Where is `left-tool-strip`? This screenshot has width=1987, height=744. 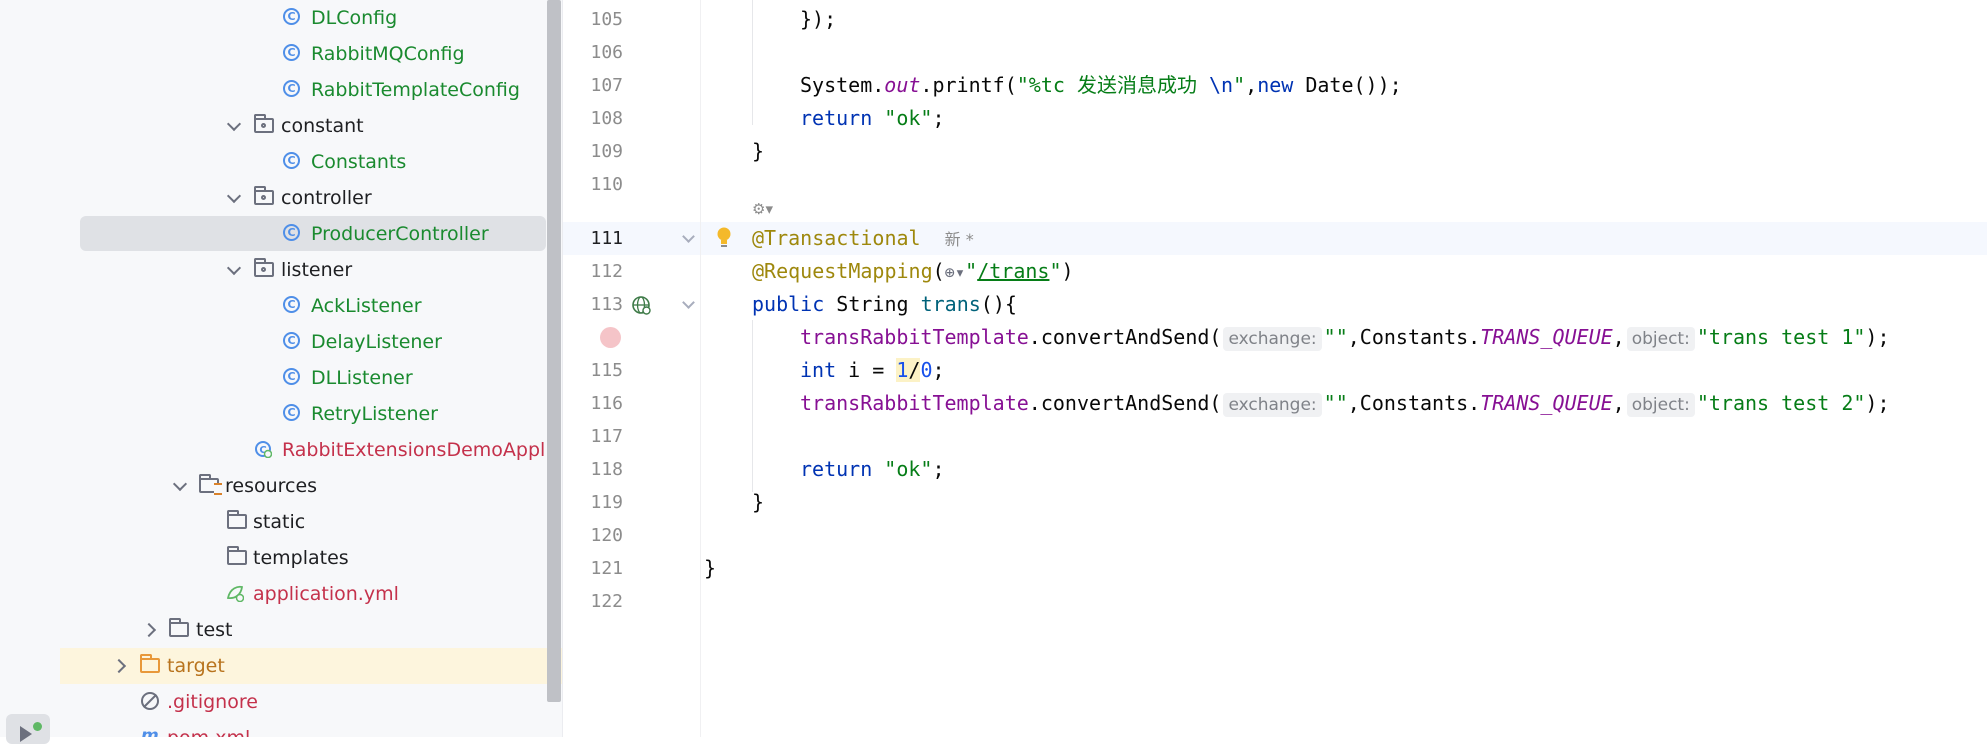 left-tool-strip is located at coordinates (30, 372).